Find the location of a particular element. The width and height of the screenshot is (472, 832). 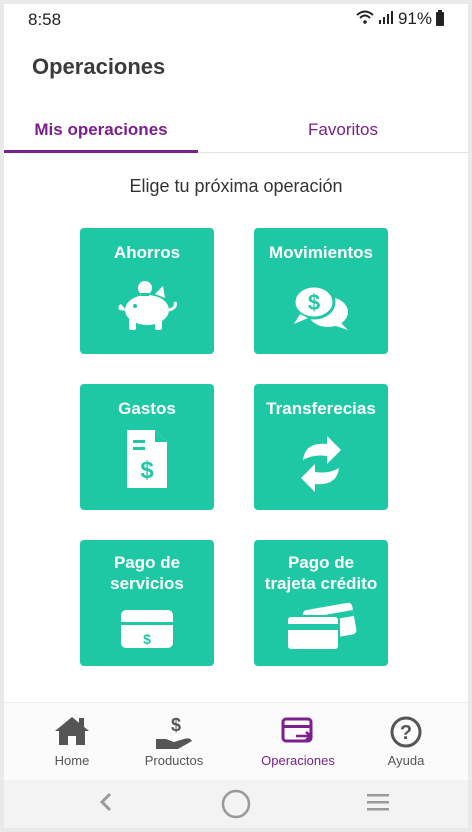

operation-label: Pago de trajeta crédito is located at coordinates (321, 573).